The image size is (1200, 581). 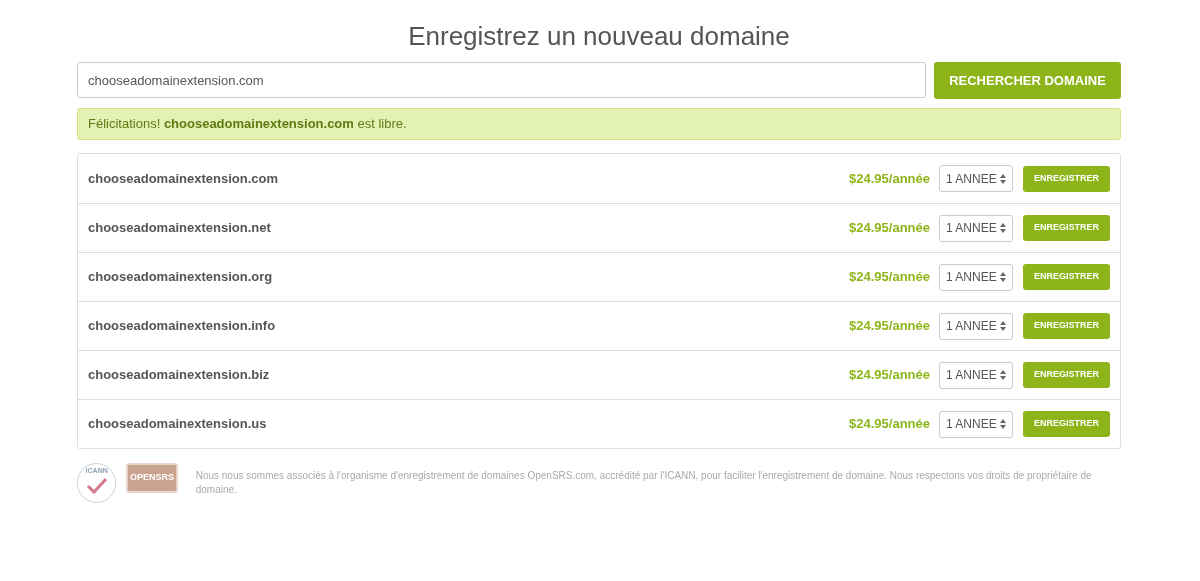 I want to click on checkmark-icon, so click(x=96, y=486).